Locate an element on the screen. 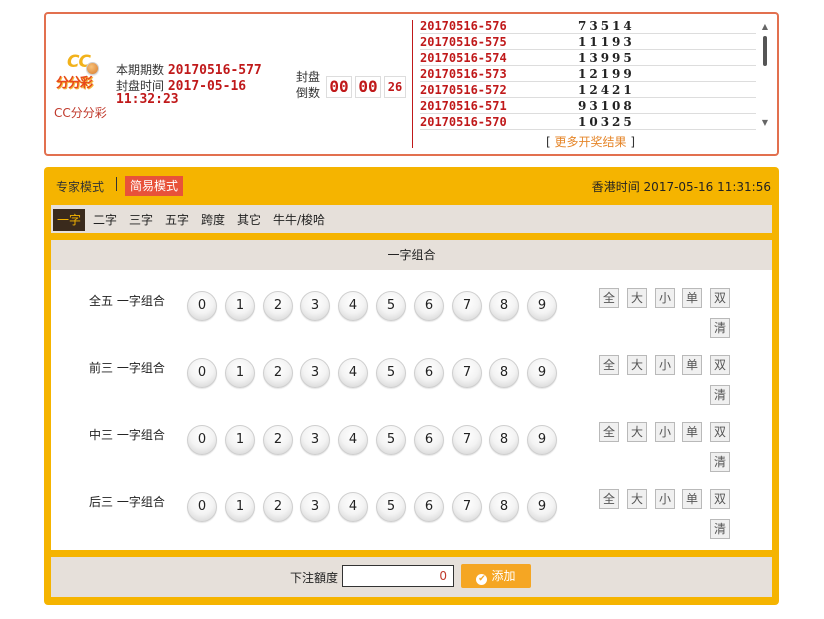 The image size is (824, 619). result-numbers: 11193 is located at coordinates (606, 42).